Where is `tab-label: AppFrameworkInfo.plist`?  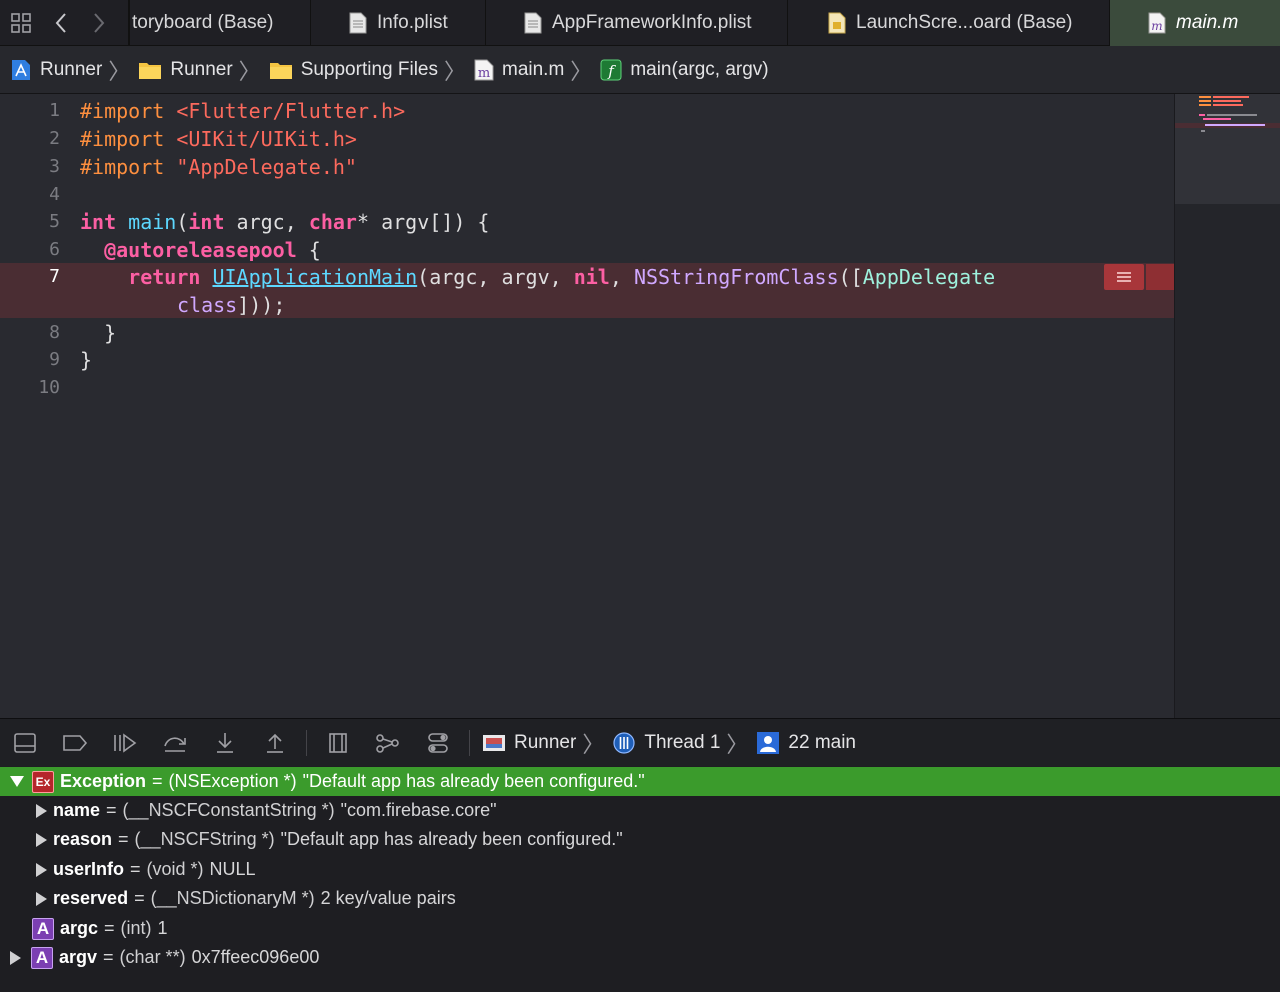
tab-label: AppFrameworkInfo.plist is located at coordinates (652, 22).